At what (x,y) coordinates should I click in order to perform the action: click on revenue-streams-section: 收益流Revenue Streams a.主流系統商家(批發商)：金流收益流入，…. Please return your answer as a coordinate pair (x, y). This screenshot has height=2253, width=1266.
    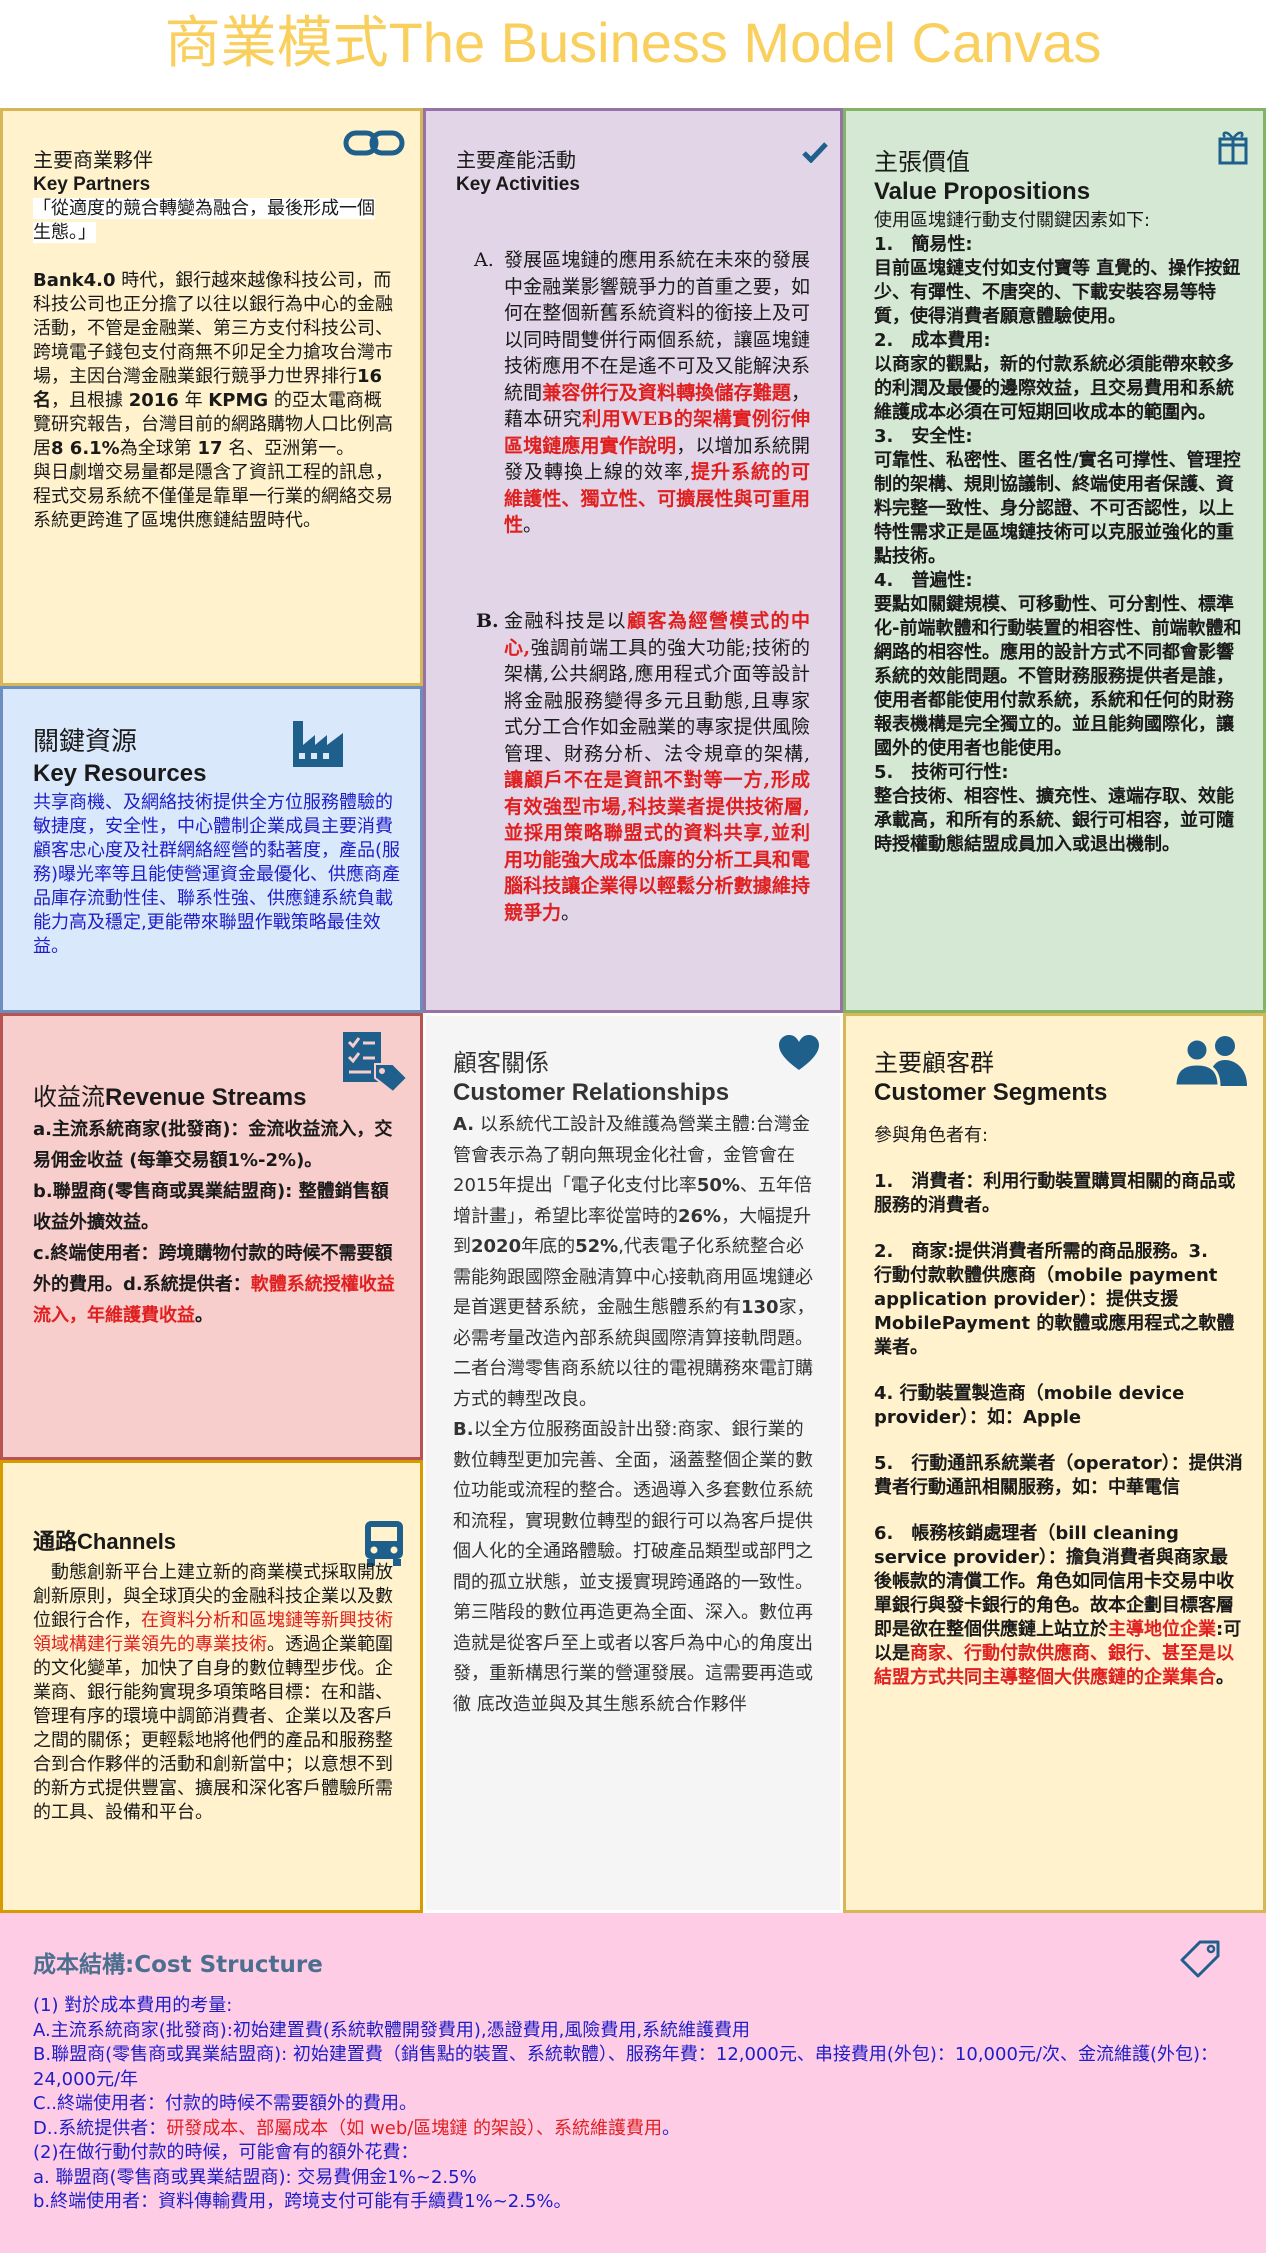
    Looking at the image, I should click on (211, 1236).